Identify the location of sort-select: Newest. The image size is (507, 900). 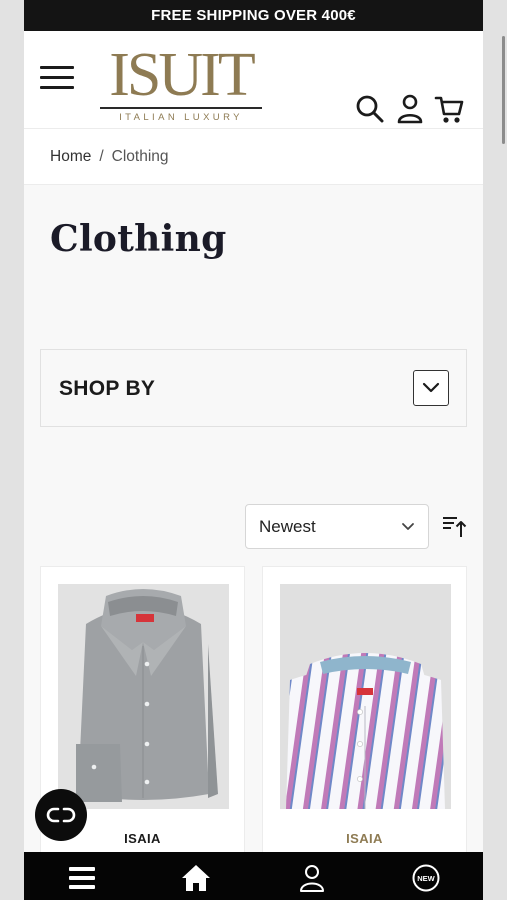
(337, 526).